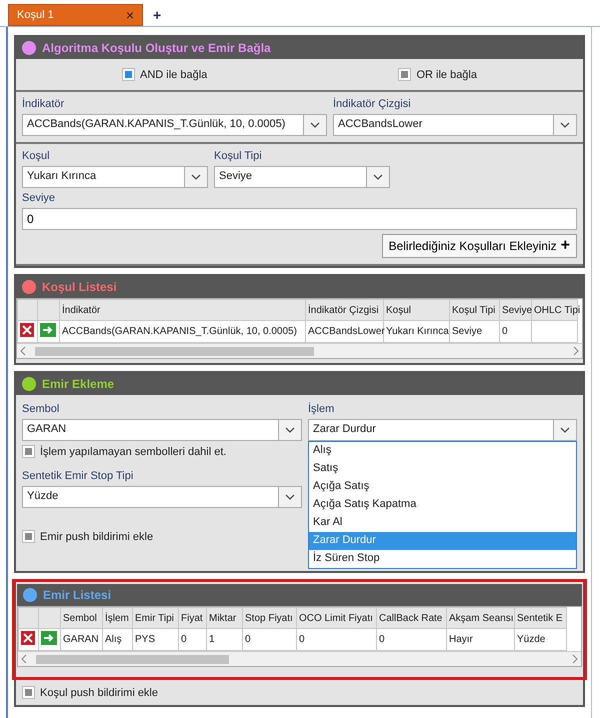  What do you see at coordinates (130, 15) in the screenshot?
I see `close-tab-button: ×` at bounding box center [130, 15].